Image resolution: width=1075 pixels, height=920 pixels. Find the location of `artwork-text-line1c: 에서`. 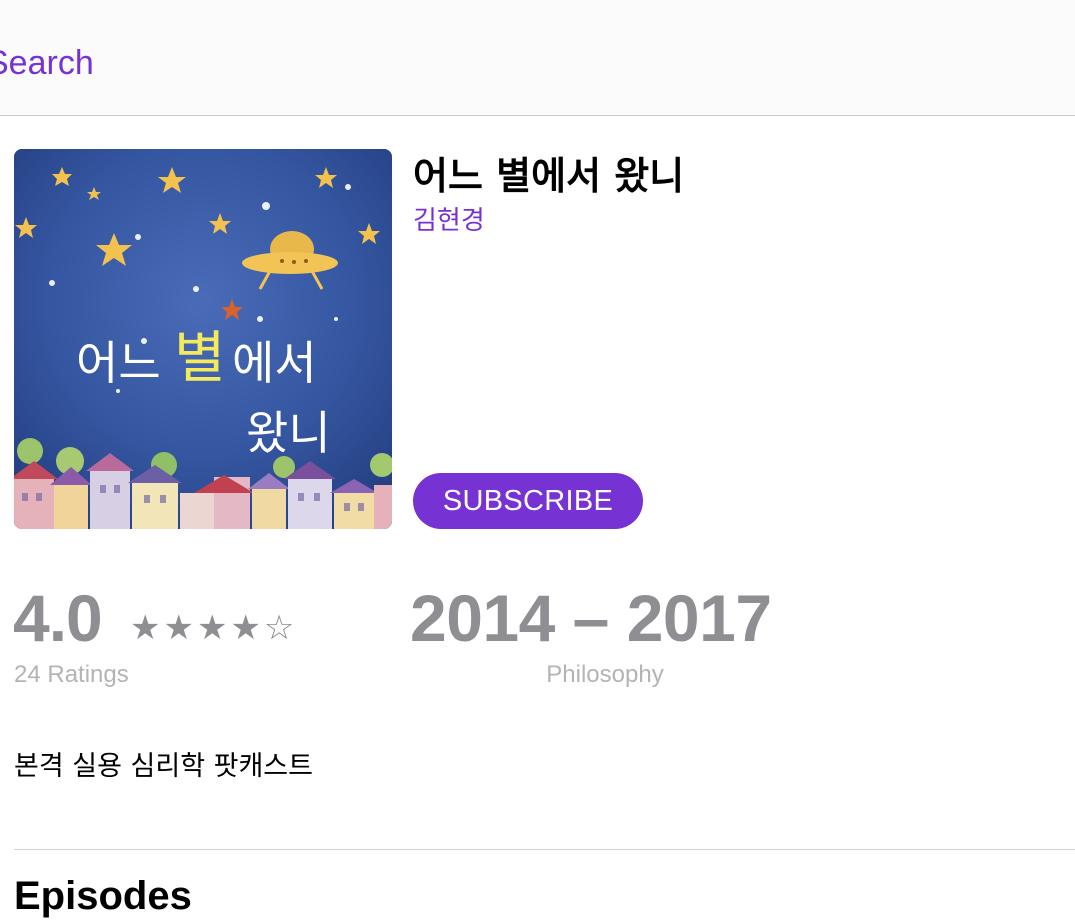

artwork-text-line1c: 에서 is located at coordinates (274, 363).